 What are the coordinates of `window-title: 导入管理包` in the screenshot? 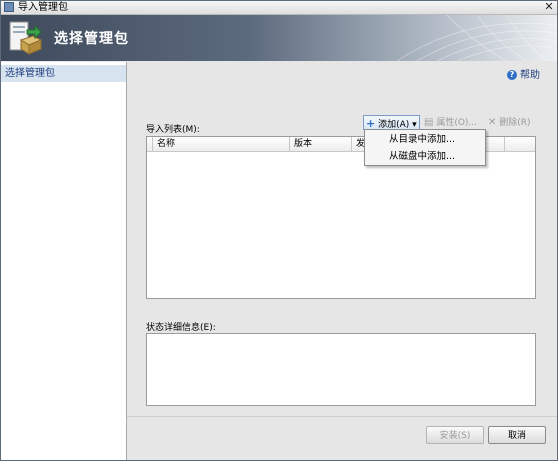 It's located at (43, 7).